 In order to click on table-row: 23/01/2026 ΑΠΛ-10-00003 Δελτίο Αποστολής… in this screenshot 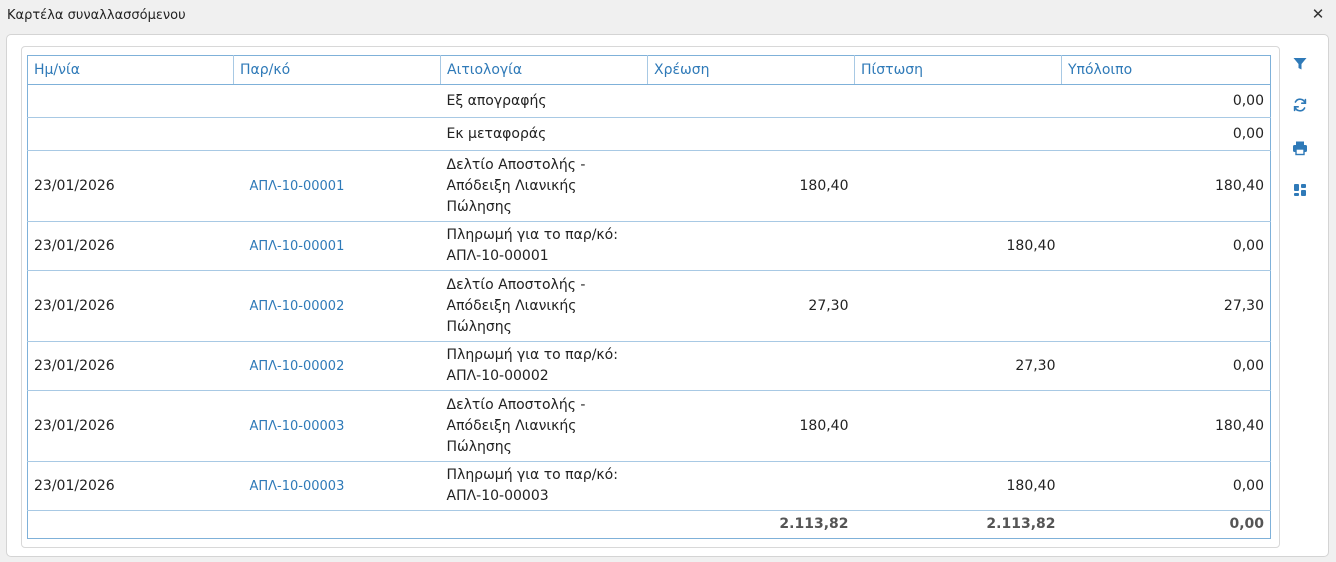, I will do `click(649, 426)`.